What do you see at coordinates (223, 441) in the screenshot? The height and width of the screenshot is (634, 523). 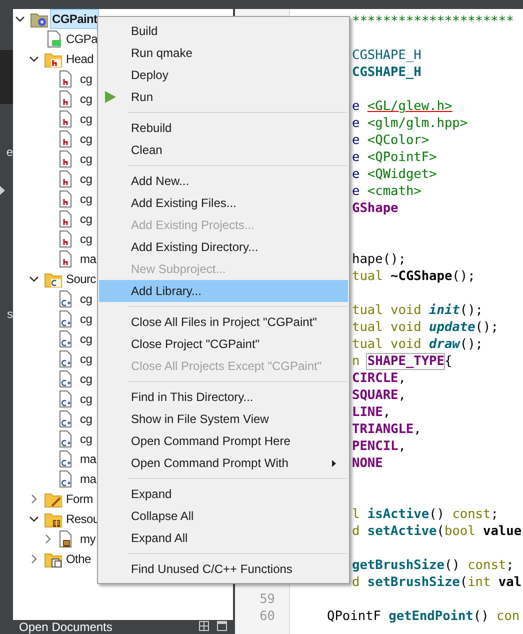 I see `menu-item: Open Command Prompt Here` at bounding box center [223, 441].